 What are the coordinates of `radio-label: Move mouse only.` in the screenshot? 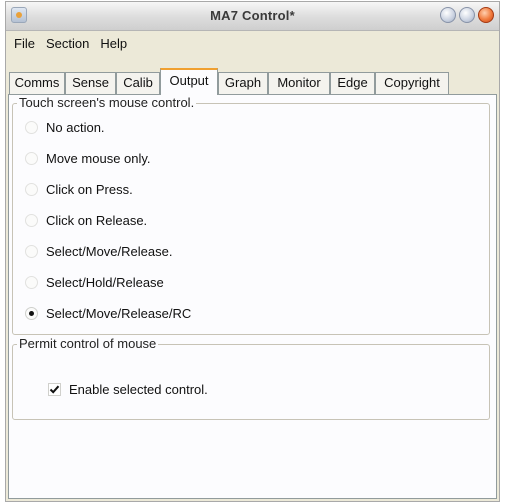 It's located at (98, 158).